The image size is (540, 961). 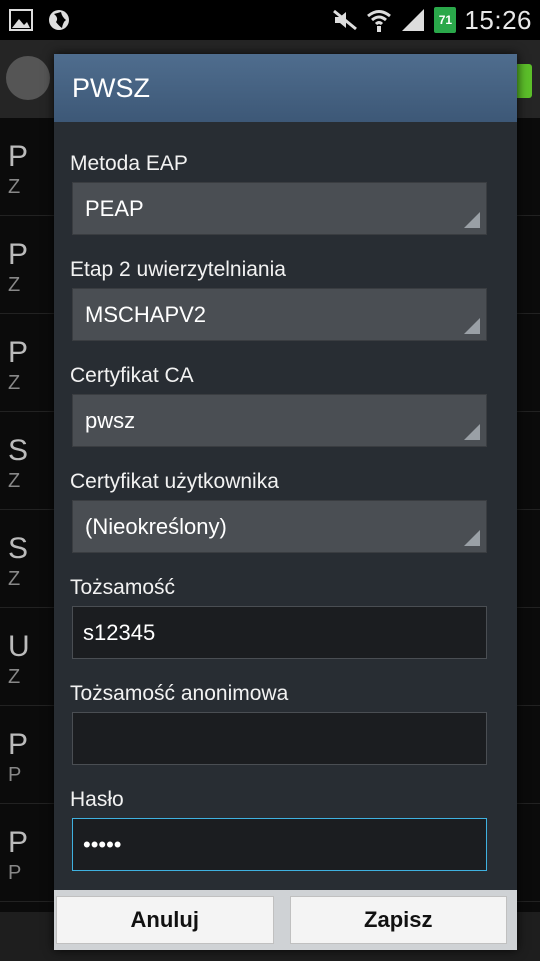 I want to click on mute-icon, so click(x=345, y=20).